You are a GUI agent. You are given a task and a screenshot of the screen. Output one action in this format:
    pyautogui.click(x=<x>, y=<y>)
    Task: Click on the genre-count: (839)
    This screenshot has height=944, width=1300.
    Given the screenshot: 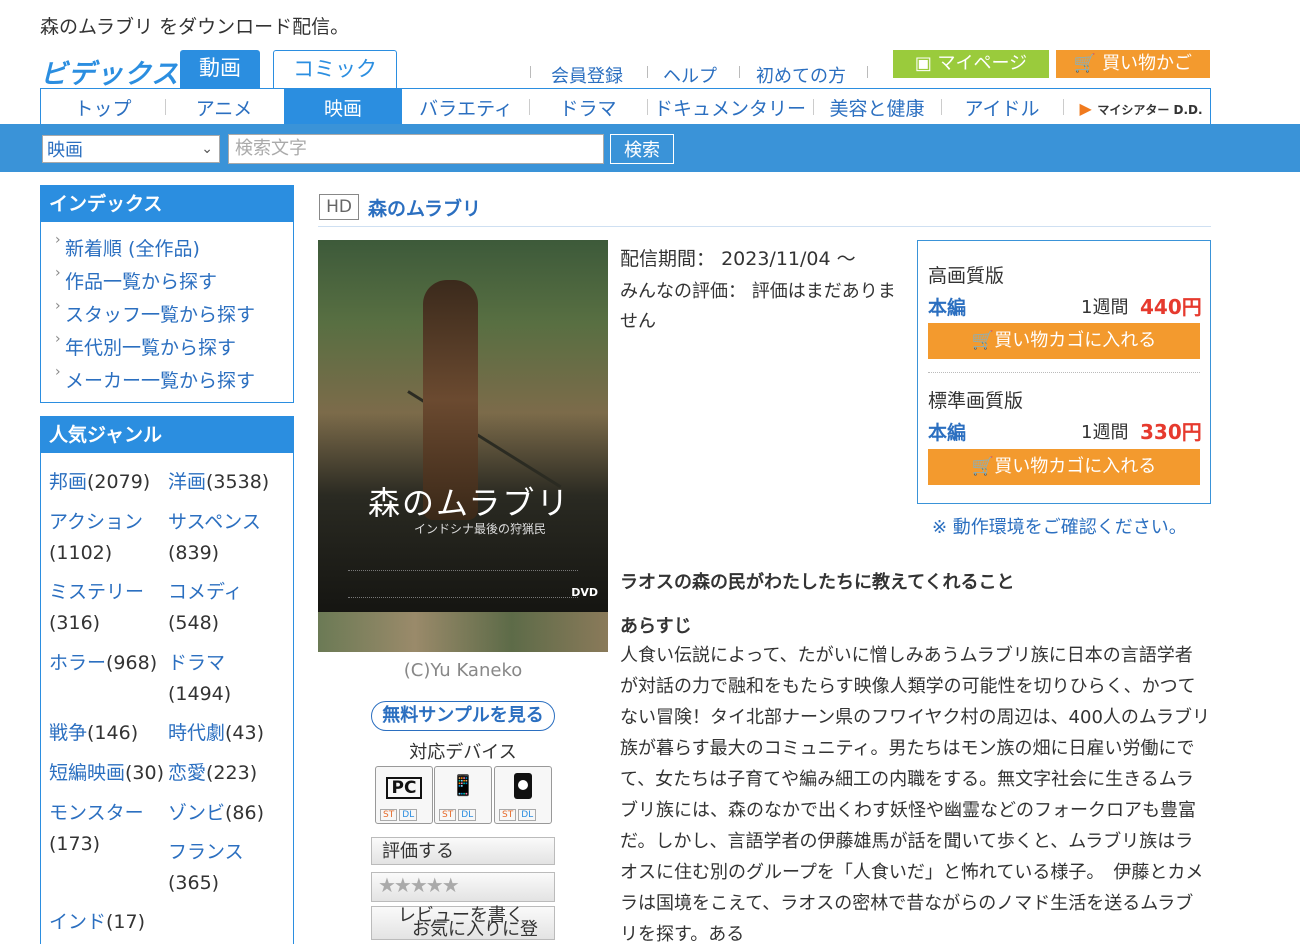 What is the action you would take?
    pyautogui.click(x=194, y=553)
    